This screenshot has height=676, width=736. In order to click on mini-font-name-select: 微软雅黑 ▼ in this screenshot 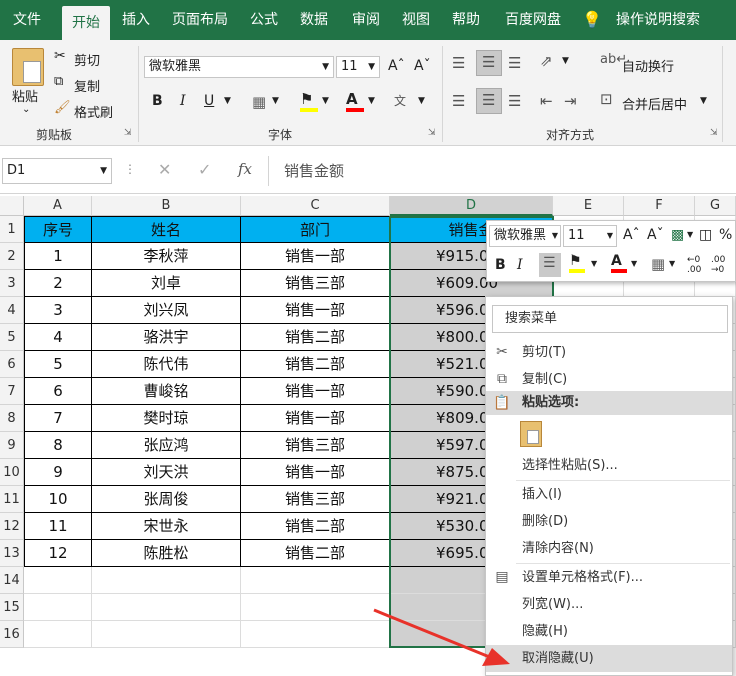, I will do `click(525, 236)`.